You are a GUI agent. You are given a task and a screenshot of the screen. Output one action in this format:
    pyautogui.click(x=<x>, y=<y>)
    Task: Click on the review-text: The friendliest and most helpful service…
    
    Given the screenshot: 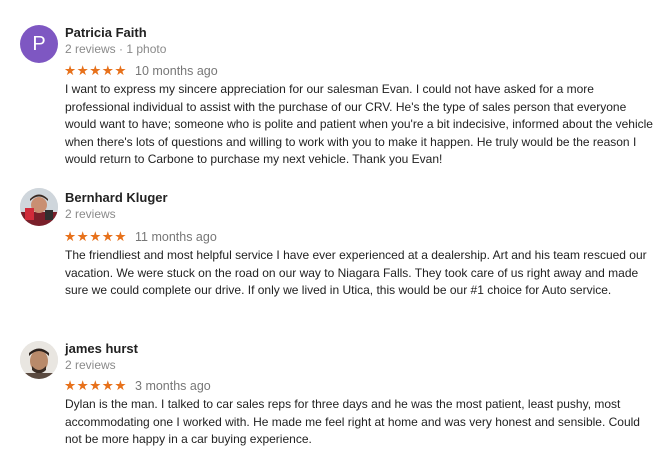 What is the action you would take?
    pyautogui.click(x=356, y=272)
    